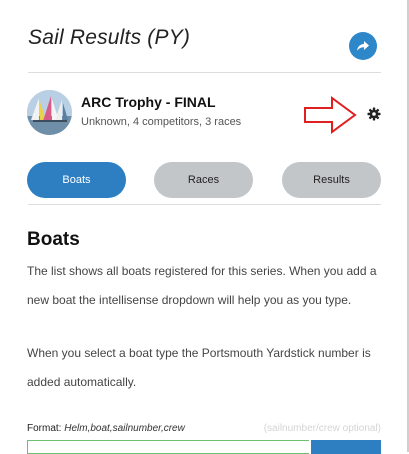  I want to click on section-heading: Boats, so click(53, 239).